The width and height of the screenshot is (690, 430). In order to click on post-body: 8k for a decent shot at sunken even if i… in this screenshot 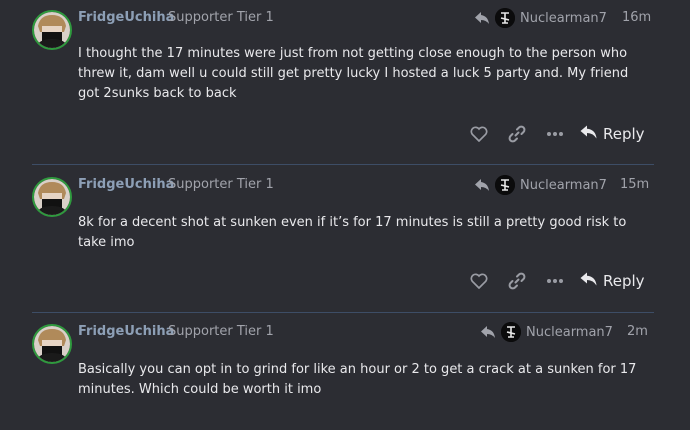, I will do `click(352, 232)`.